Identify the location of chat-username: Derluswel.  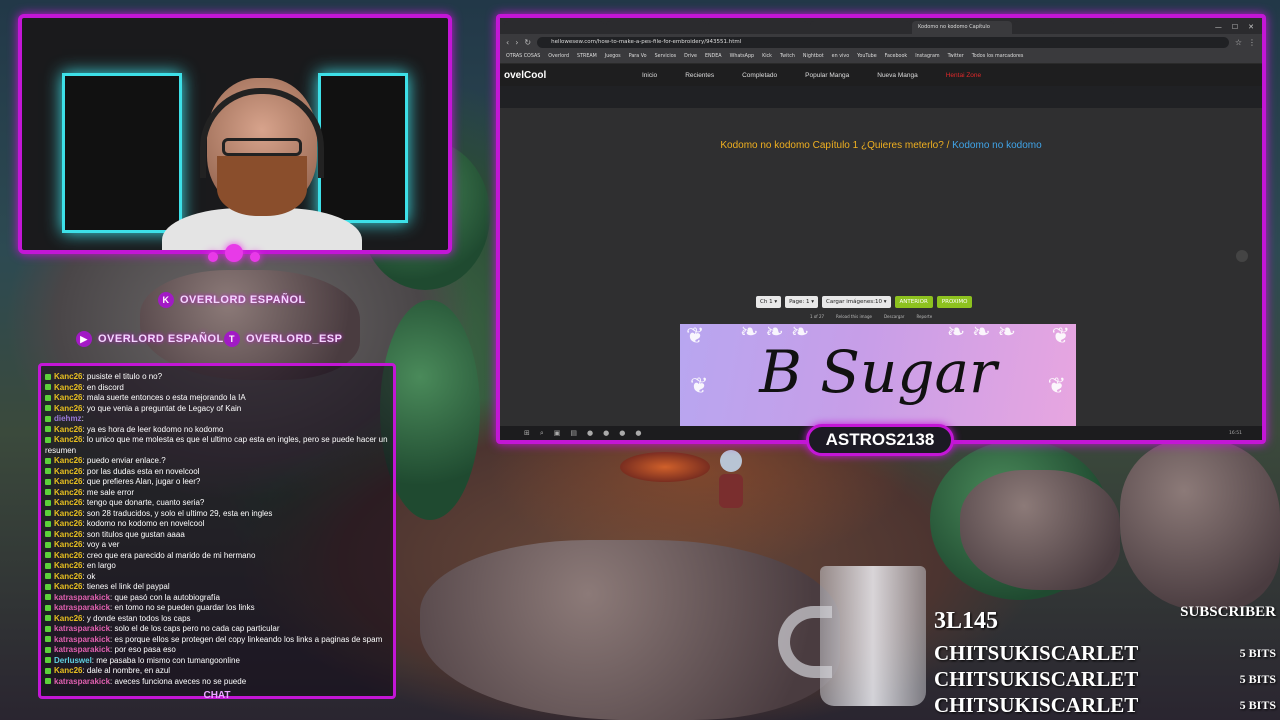
(73, 660).